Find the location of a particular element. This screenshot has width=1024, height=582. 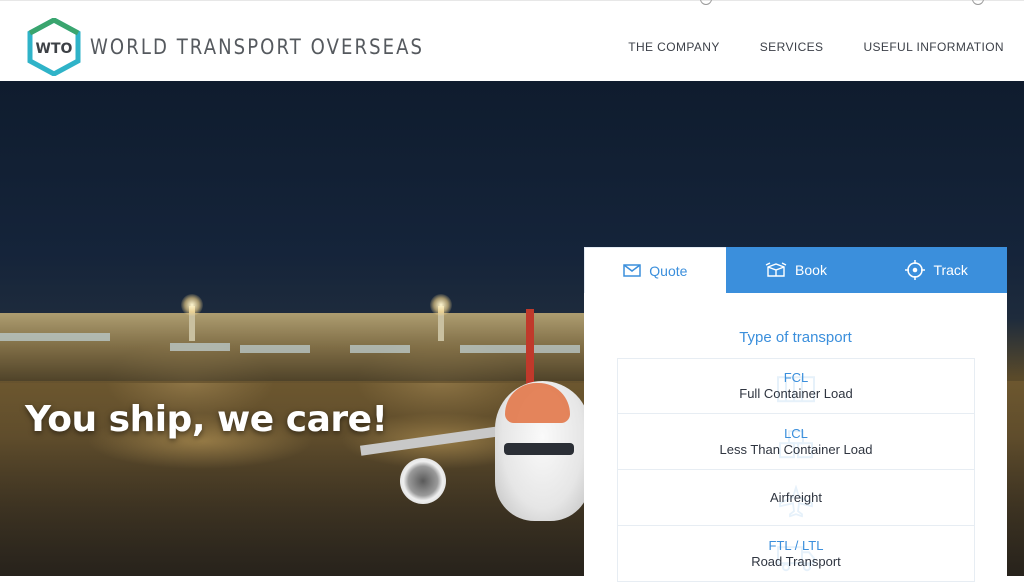

booking-tabs: Quote Book Track is located at coordinates (796, 270).